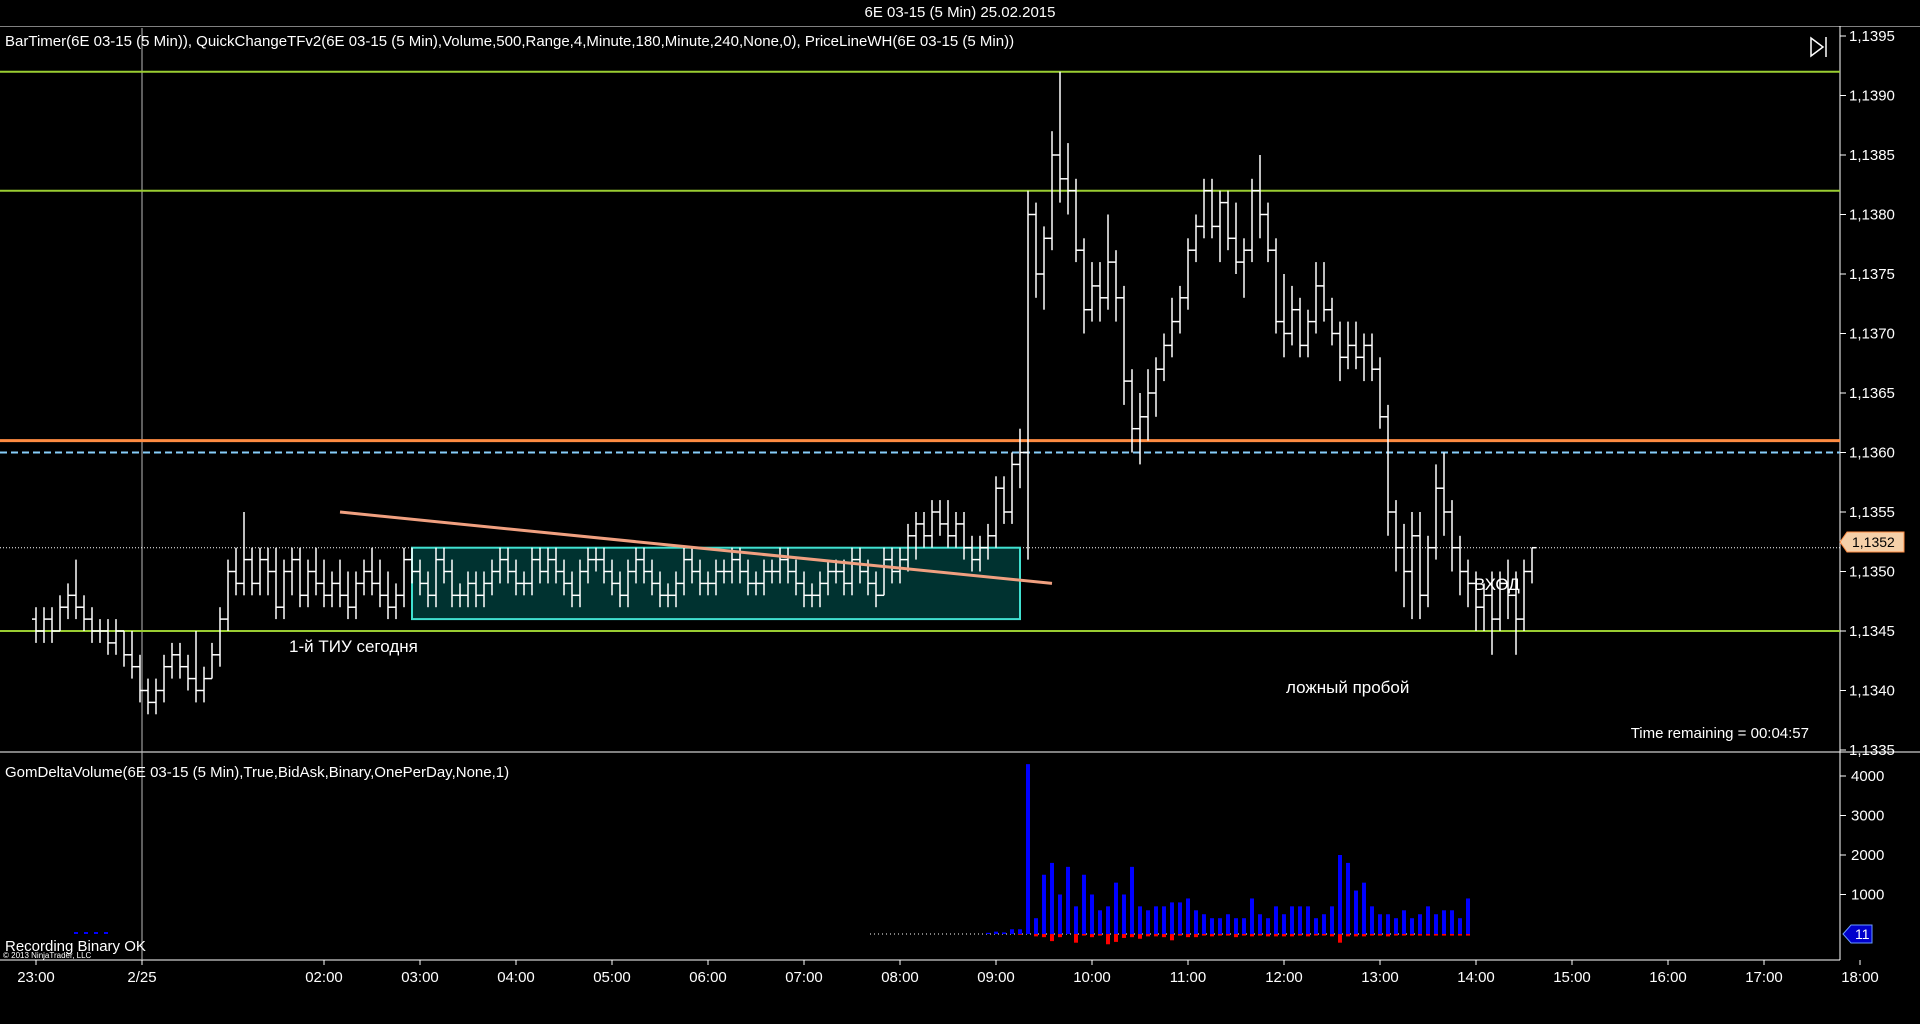 The image size is (1920, 1024). Describe the element at coordinates (1818, 47) in the screenshot. I see `collapse-panel-icon` at that location.